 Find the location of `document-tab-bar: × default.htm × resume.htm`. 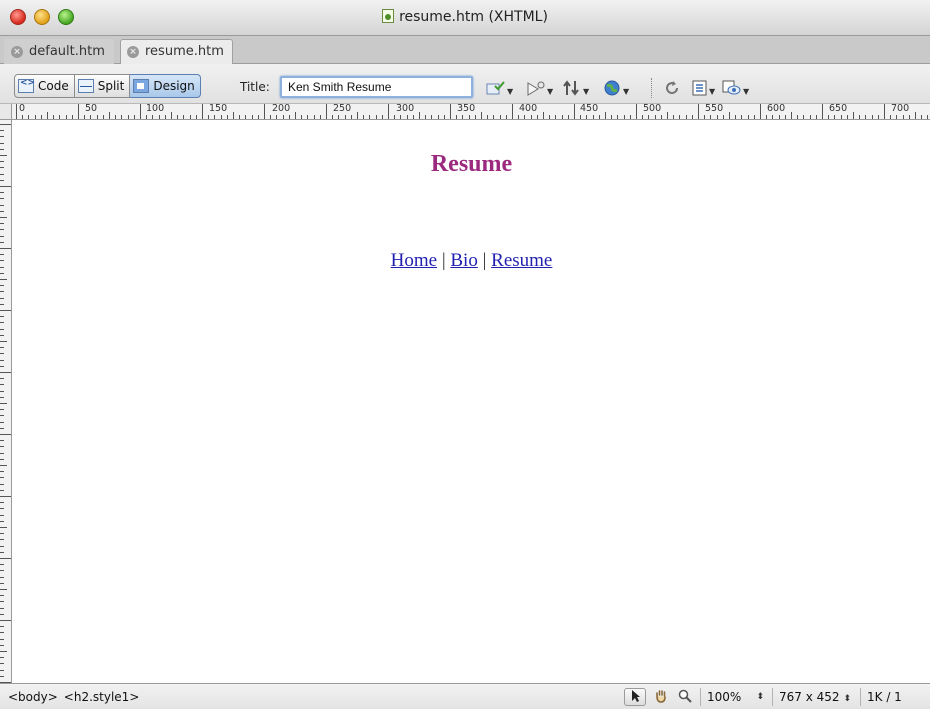

document-tab-bar: × default.htm × resume.htm is located at coordinates (465, 50).